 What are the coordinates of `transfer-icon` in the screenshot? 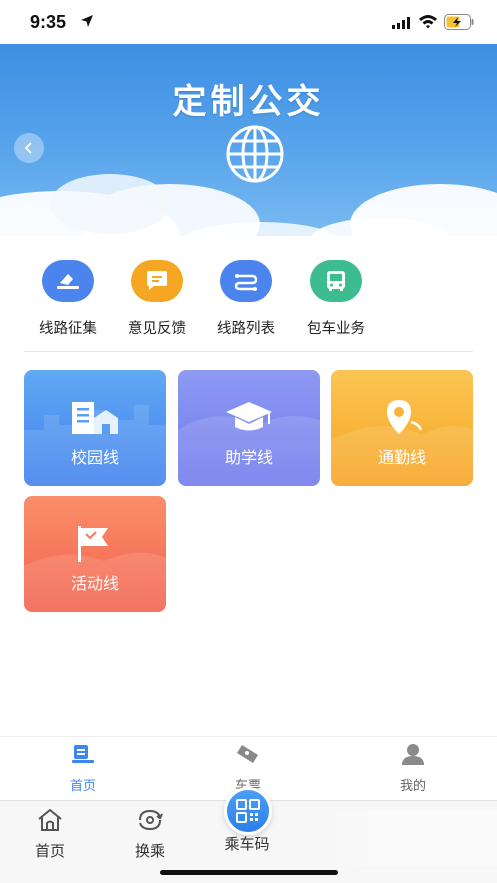 It's located at (151, 820).